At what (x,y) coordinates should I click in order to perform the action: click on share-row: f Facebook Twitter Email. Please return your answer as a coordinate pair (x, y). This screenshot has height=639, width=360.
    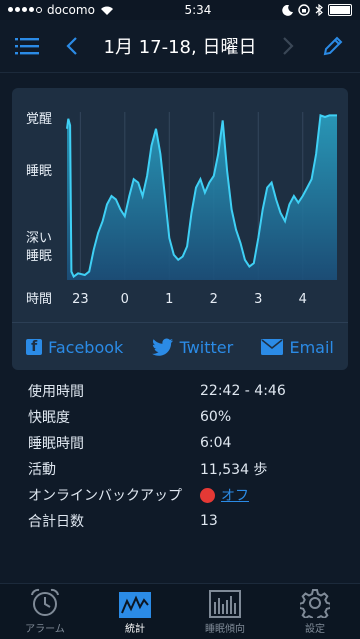
    Looking at the image, I should click on (180, 346).